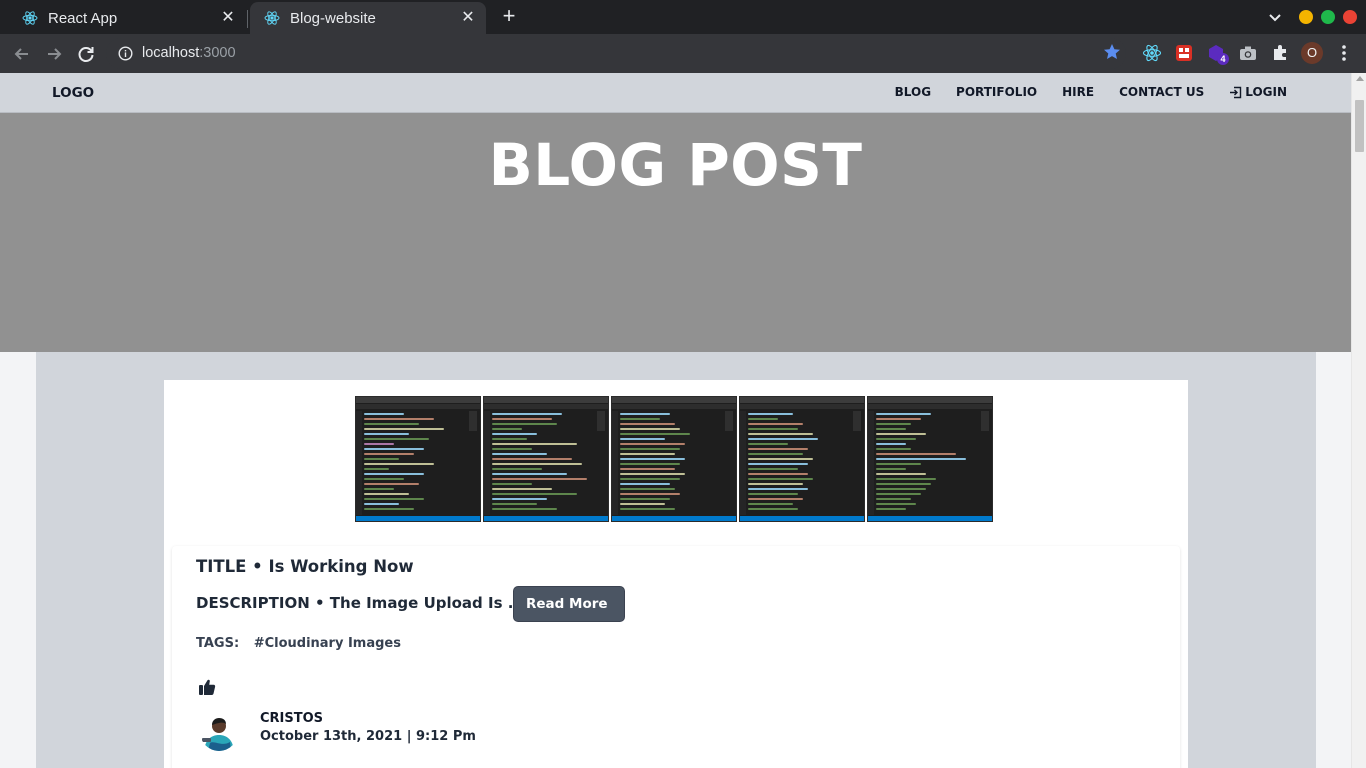  I want to click on browser-toolbar: localhost:3000 4 O, so click(683, 53).